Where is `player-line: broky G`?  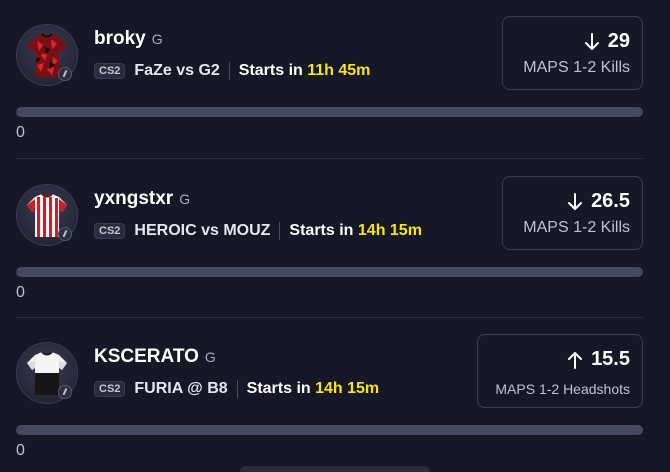
player-line: broky G is located at coordinates (128, 39).